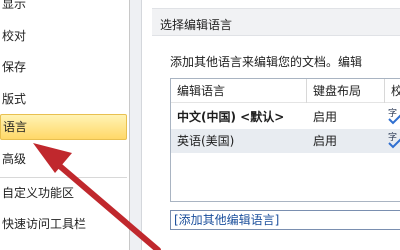 Image resolution: width=400 pixels, height=250 pixels. Describe the element at coordinates (392, 91) in the screenshot. I see `column-header-proofing: 校` at that location.